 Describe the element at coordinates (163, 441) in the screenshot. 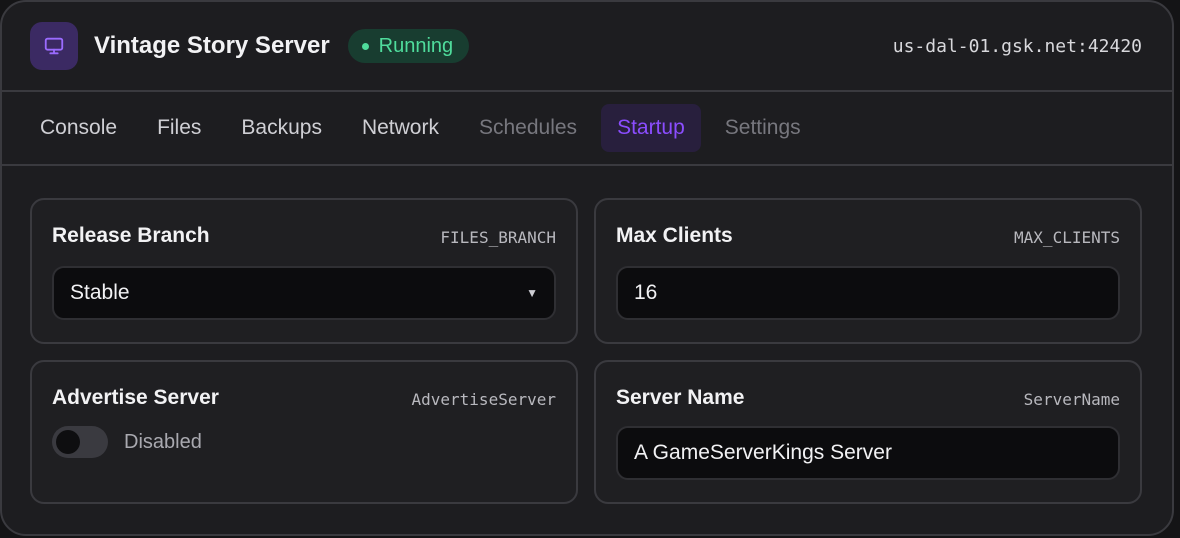

I see `advertise-server-toggle-label: Disabled` at that location.